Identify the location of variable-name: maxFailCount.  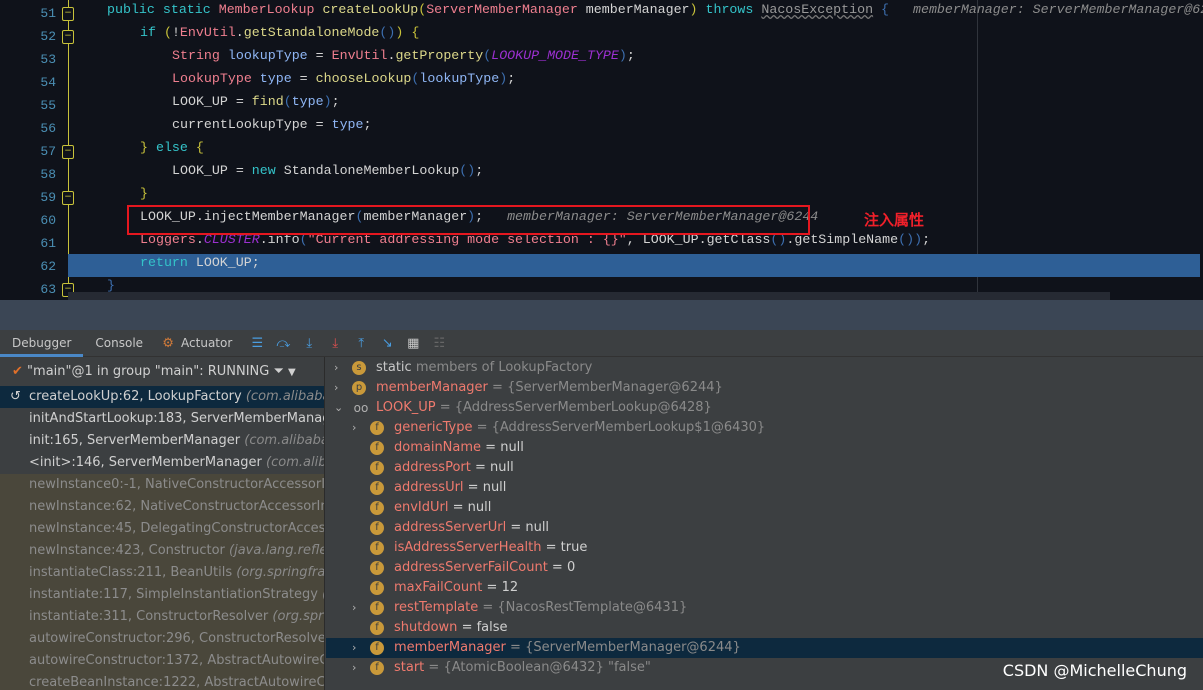
(438, 587).